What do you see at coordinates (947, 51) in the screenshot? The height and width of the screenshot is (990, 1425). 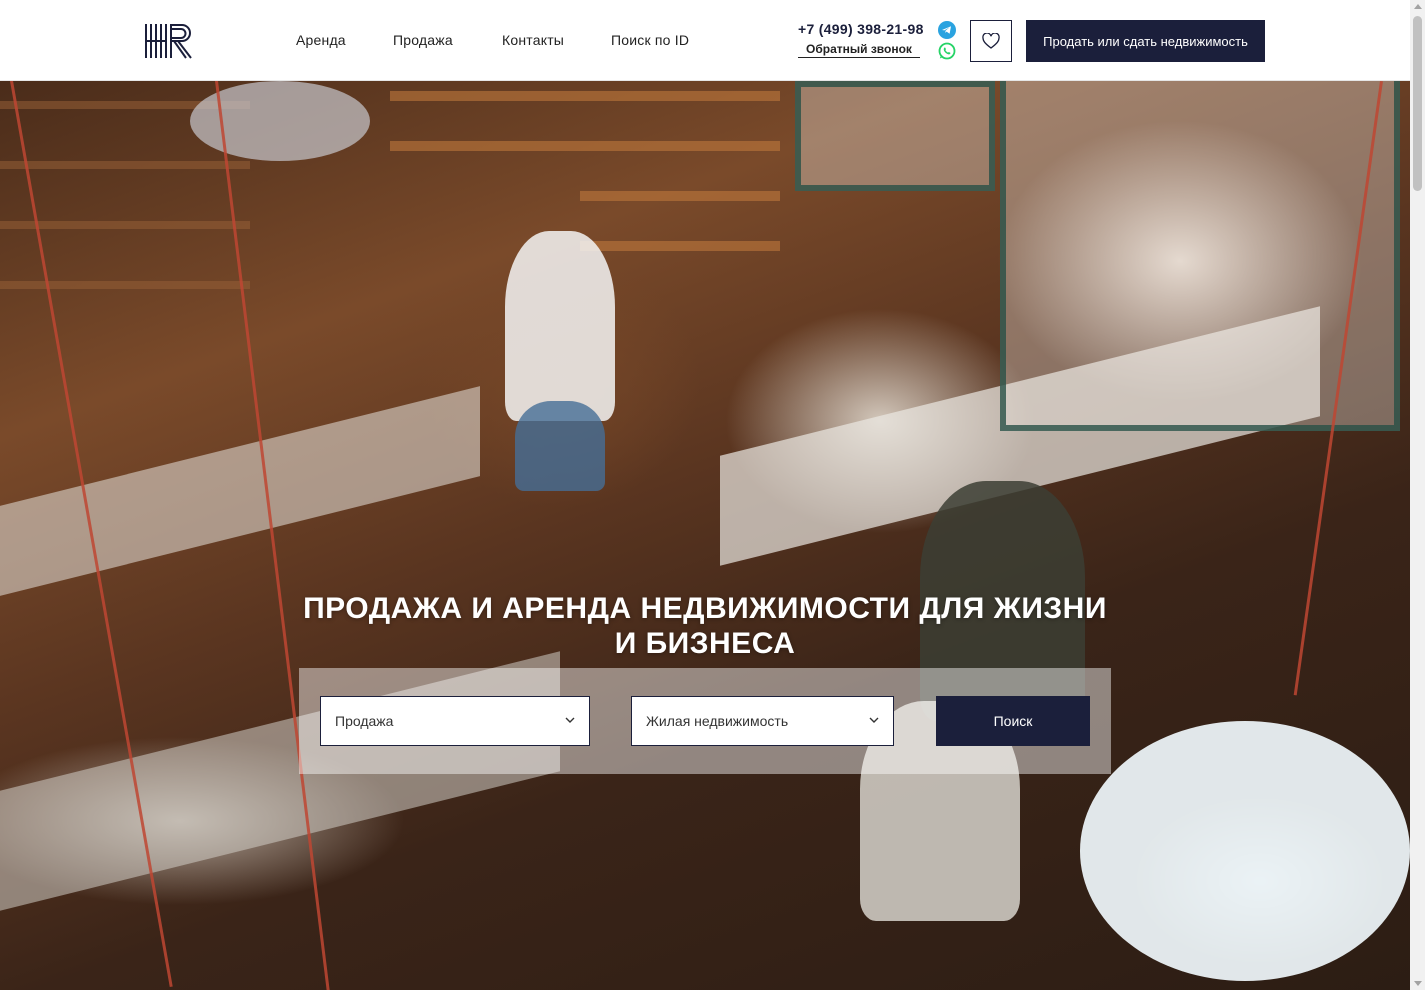 I see `whatsapp-icon` at bounding box center [947, 51].